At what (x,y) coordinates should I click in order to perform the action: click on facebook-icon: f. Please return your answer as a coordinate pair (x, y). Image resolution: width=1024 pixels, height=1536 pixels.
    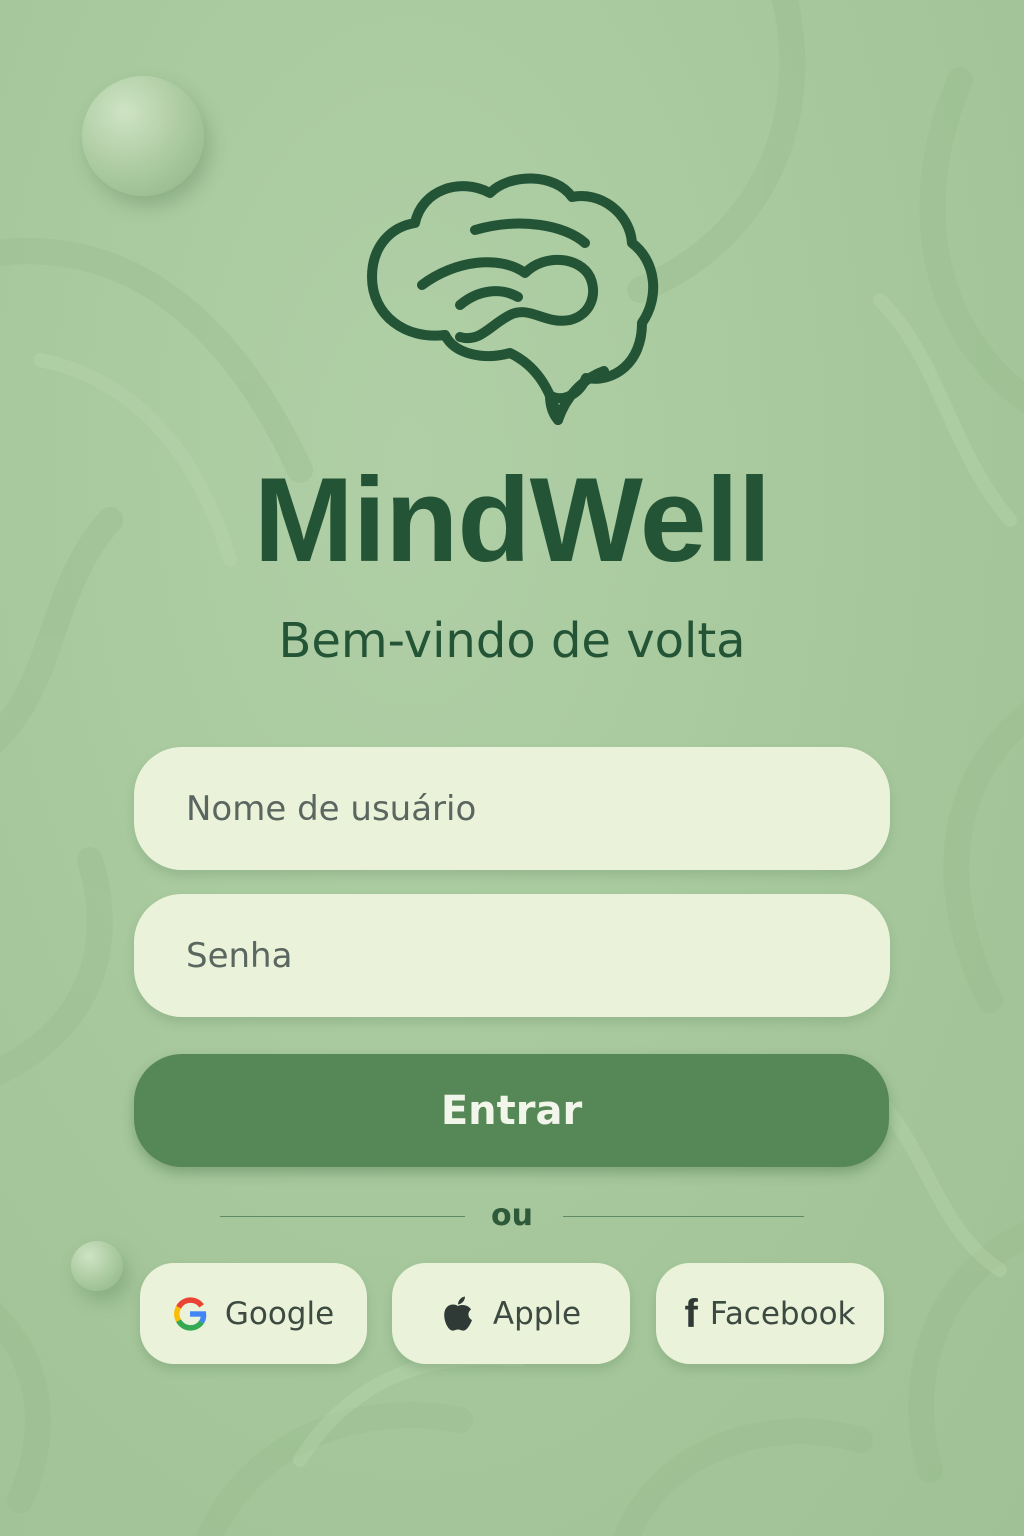
    Looking at the image, I should click on (691, 1313).